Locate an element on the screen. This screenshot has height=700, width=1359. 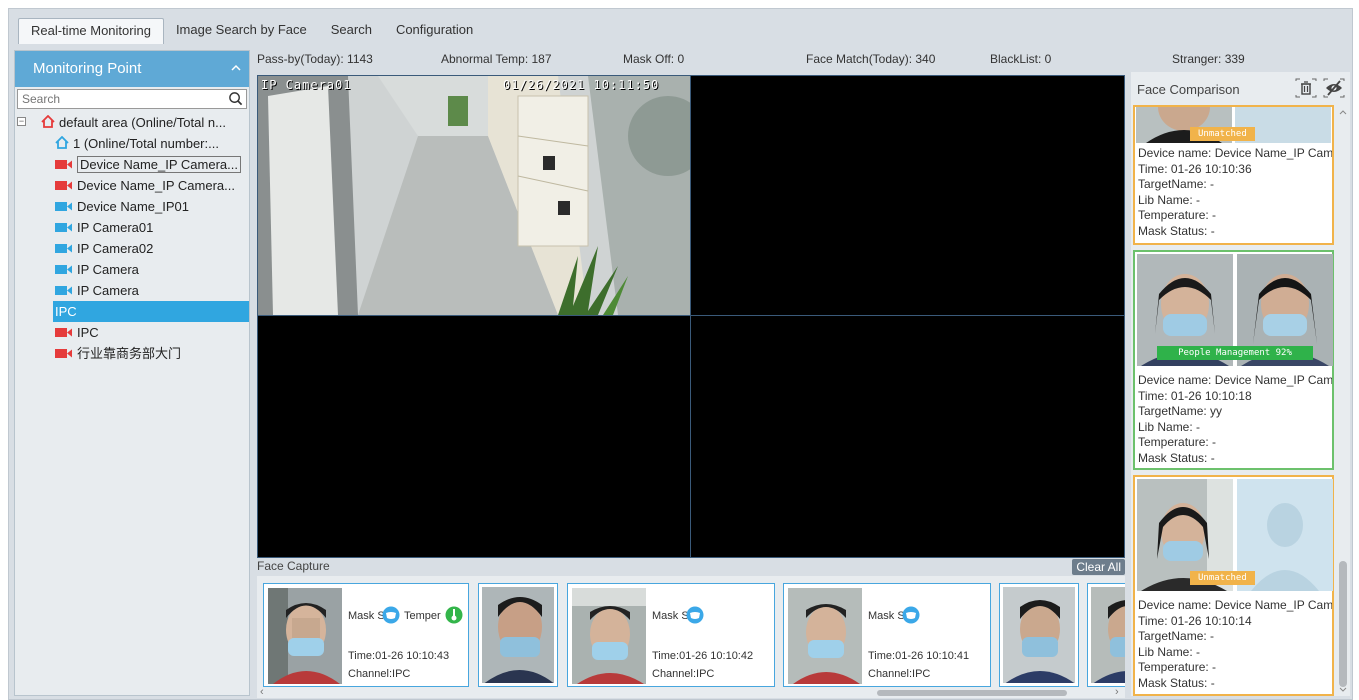
face-comparison-title: Face Comparison is located at coordinates (1188, 89).